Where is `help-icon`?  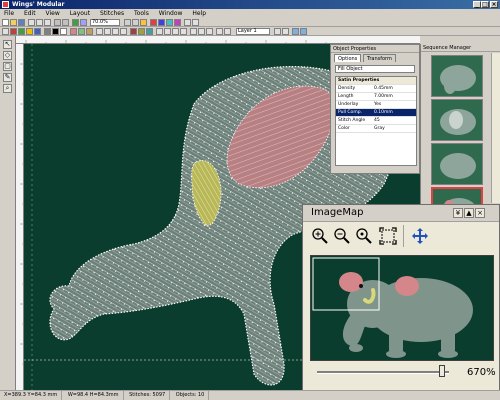
help-icon is located at coordinates (195, 22).